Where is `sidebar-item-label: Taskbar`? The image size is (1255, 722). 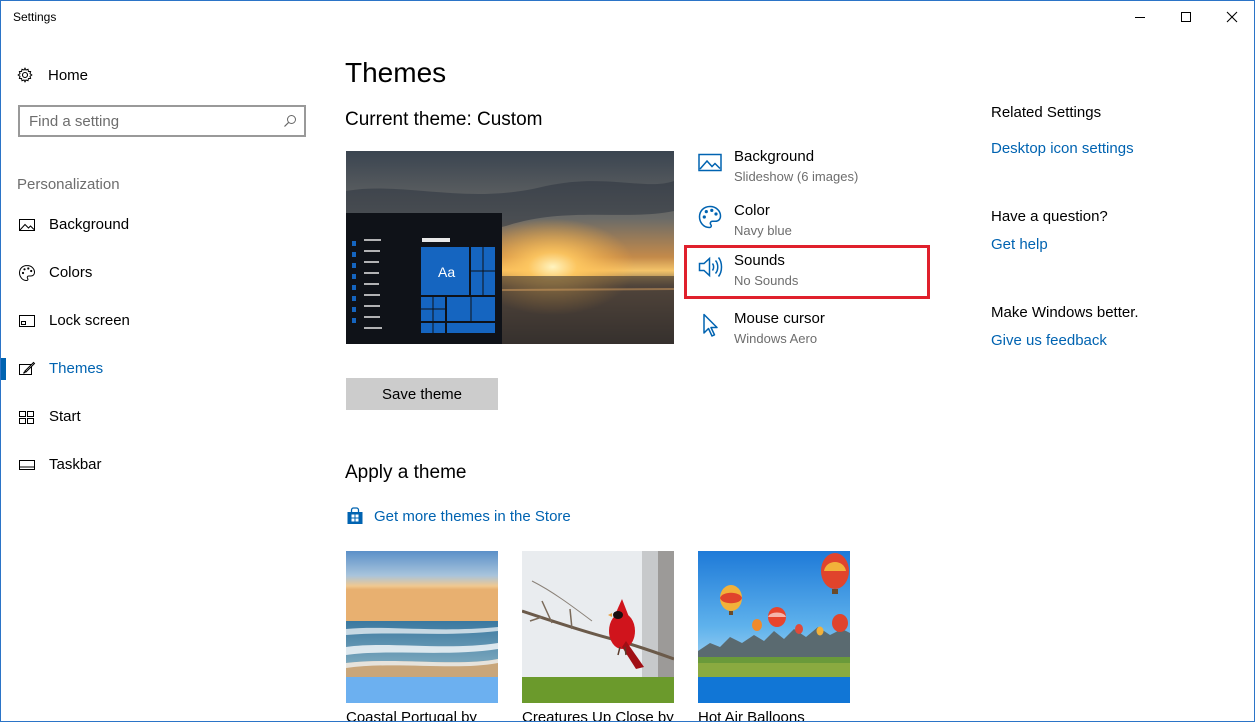
sidebar-item-label: Taskbar is located at coordinates (75, 464).